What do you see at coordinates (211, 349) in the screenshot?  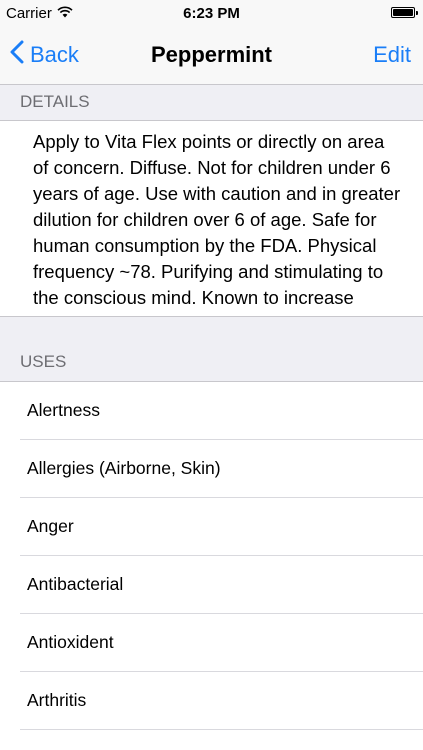 I see `uses-section-header: USES` at bounding box center [211, 349].